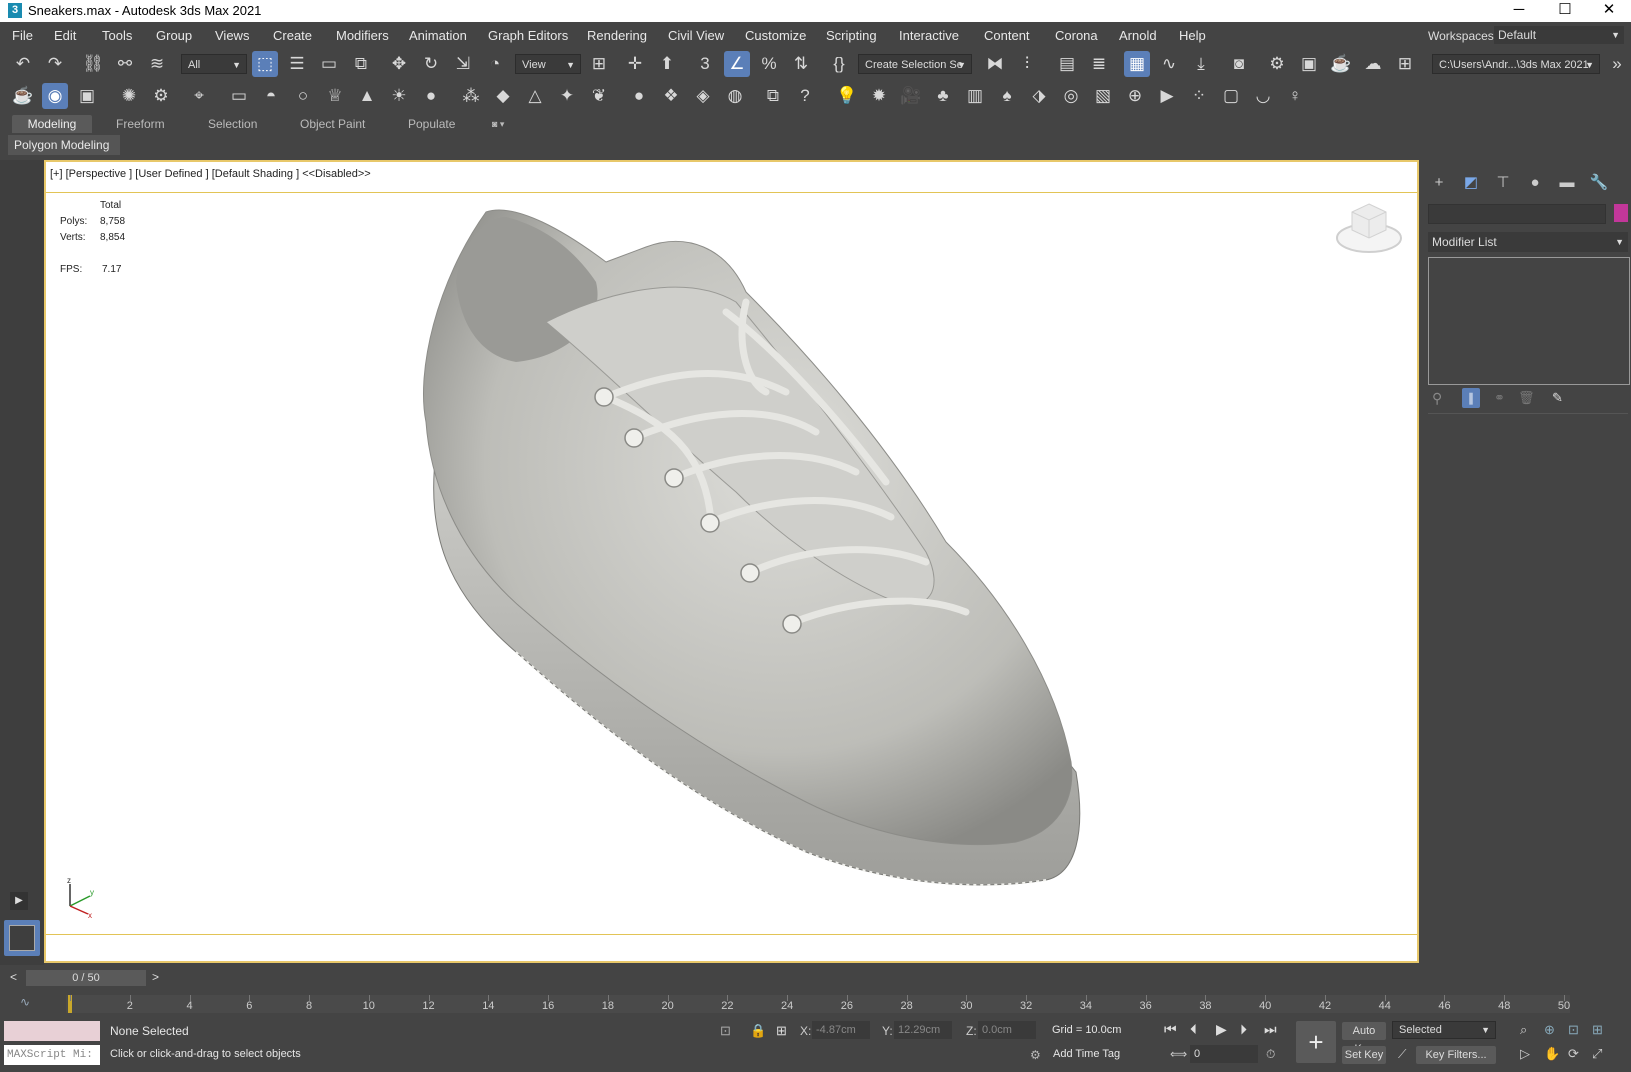  Describe the element at coordinates (303, 96) in the screenshot. I see `corona-sphere-icon: ○` at that location.